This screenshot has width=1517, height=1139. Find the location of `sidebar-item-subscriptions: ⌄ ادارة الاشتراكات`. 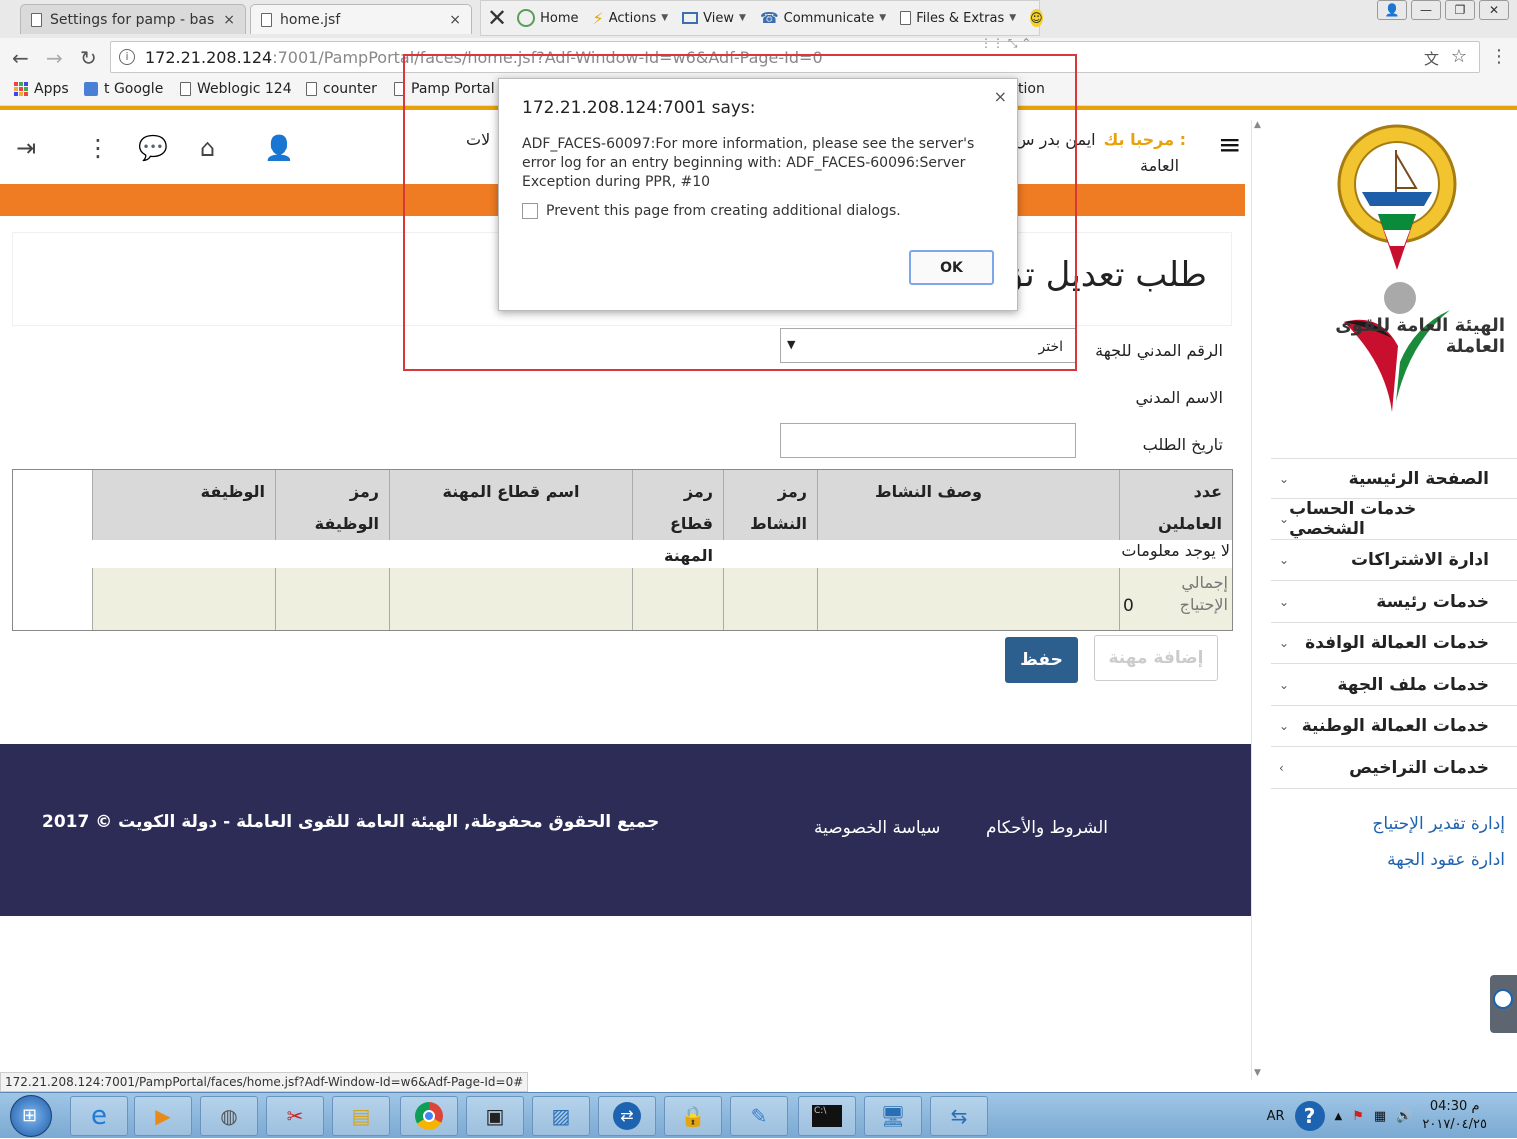

sidebar-item-subscriptions: ⌄ ادارة الاشتراكات is located at coordinates (1394, 560).